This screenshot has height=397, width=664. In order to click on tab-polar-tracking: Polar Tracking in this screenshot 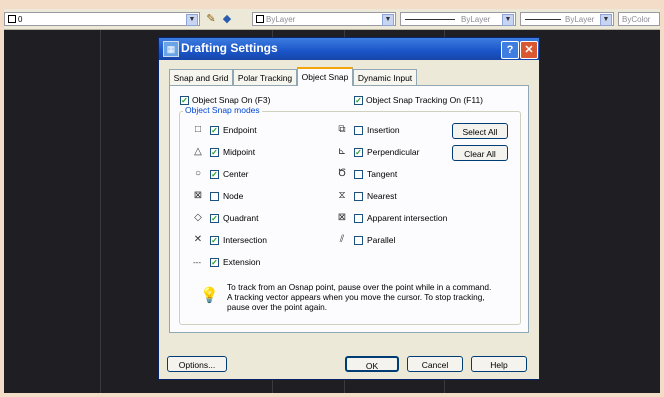, I will do `click(265, 77)`.